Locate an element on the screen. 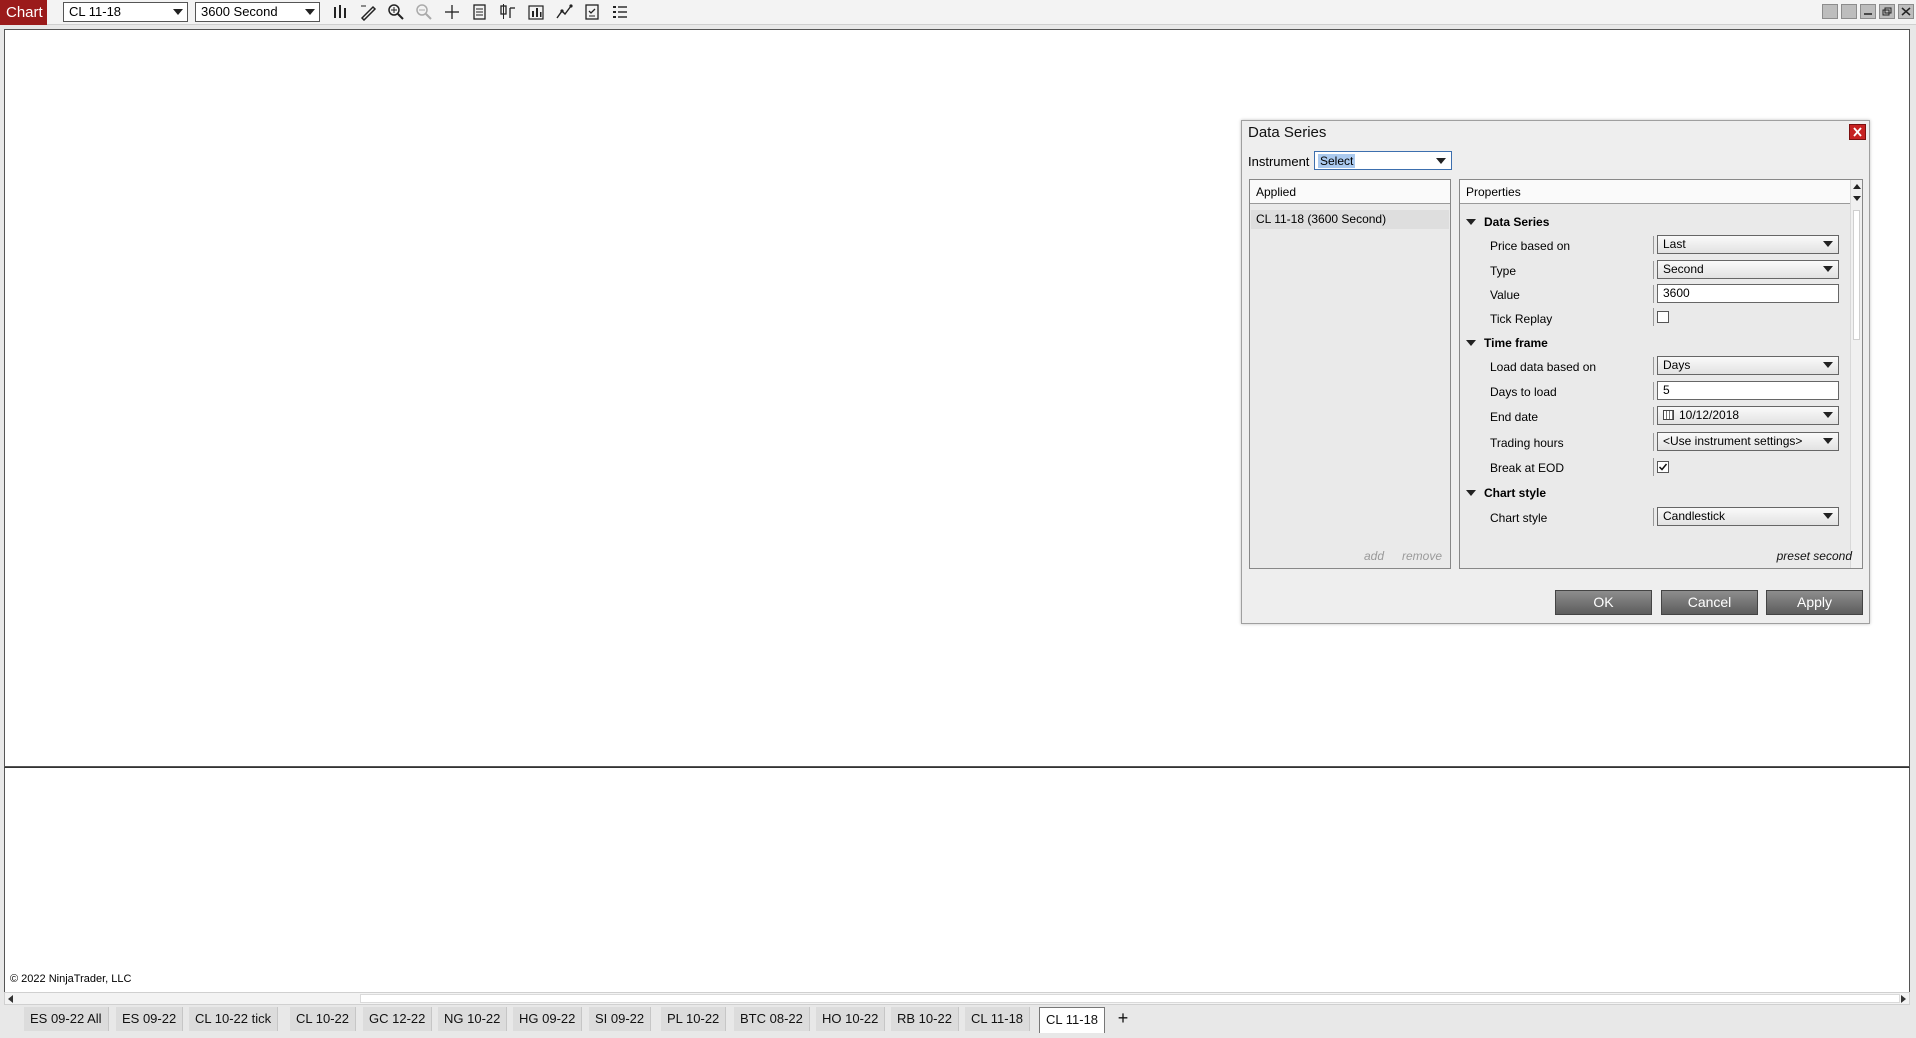 This screenshot has height=1038, width=1916. preset-link: preset second is located at coordinates (1814, 556).